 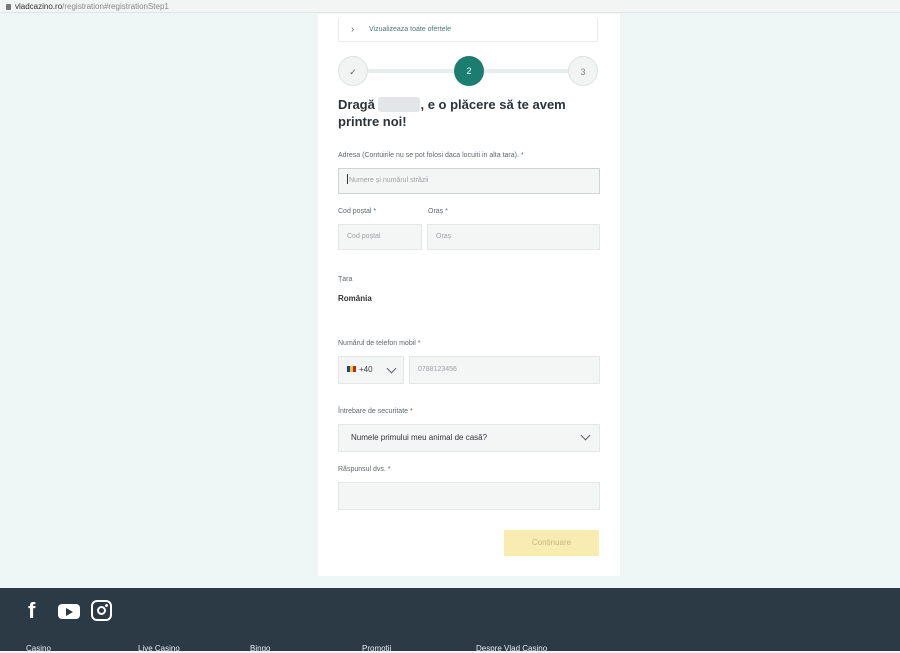 I want to click on step-3-pending: 3, so click(x=583, y=71).